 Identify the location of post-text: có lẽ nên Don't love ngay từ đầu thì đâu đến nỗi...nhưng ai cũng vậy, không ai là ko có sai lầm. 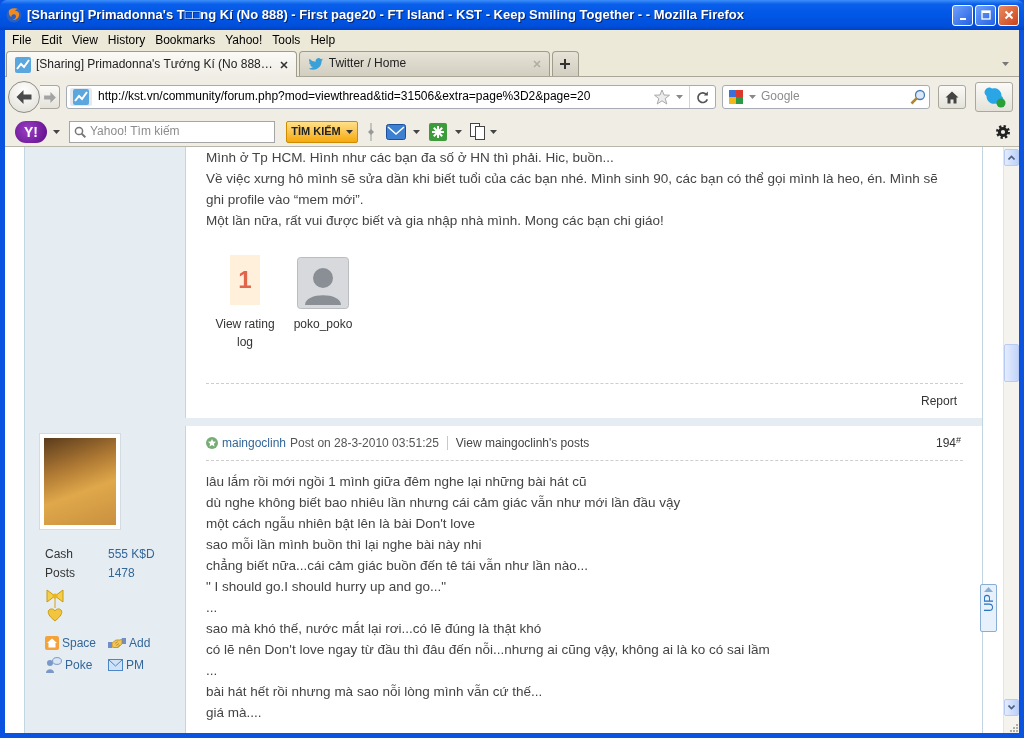
(488, 650).